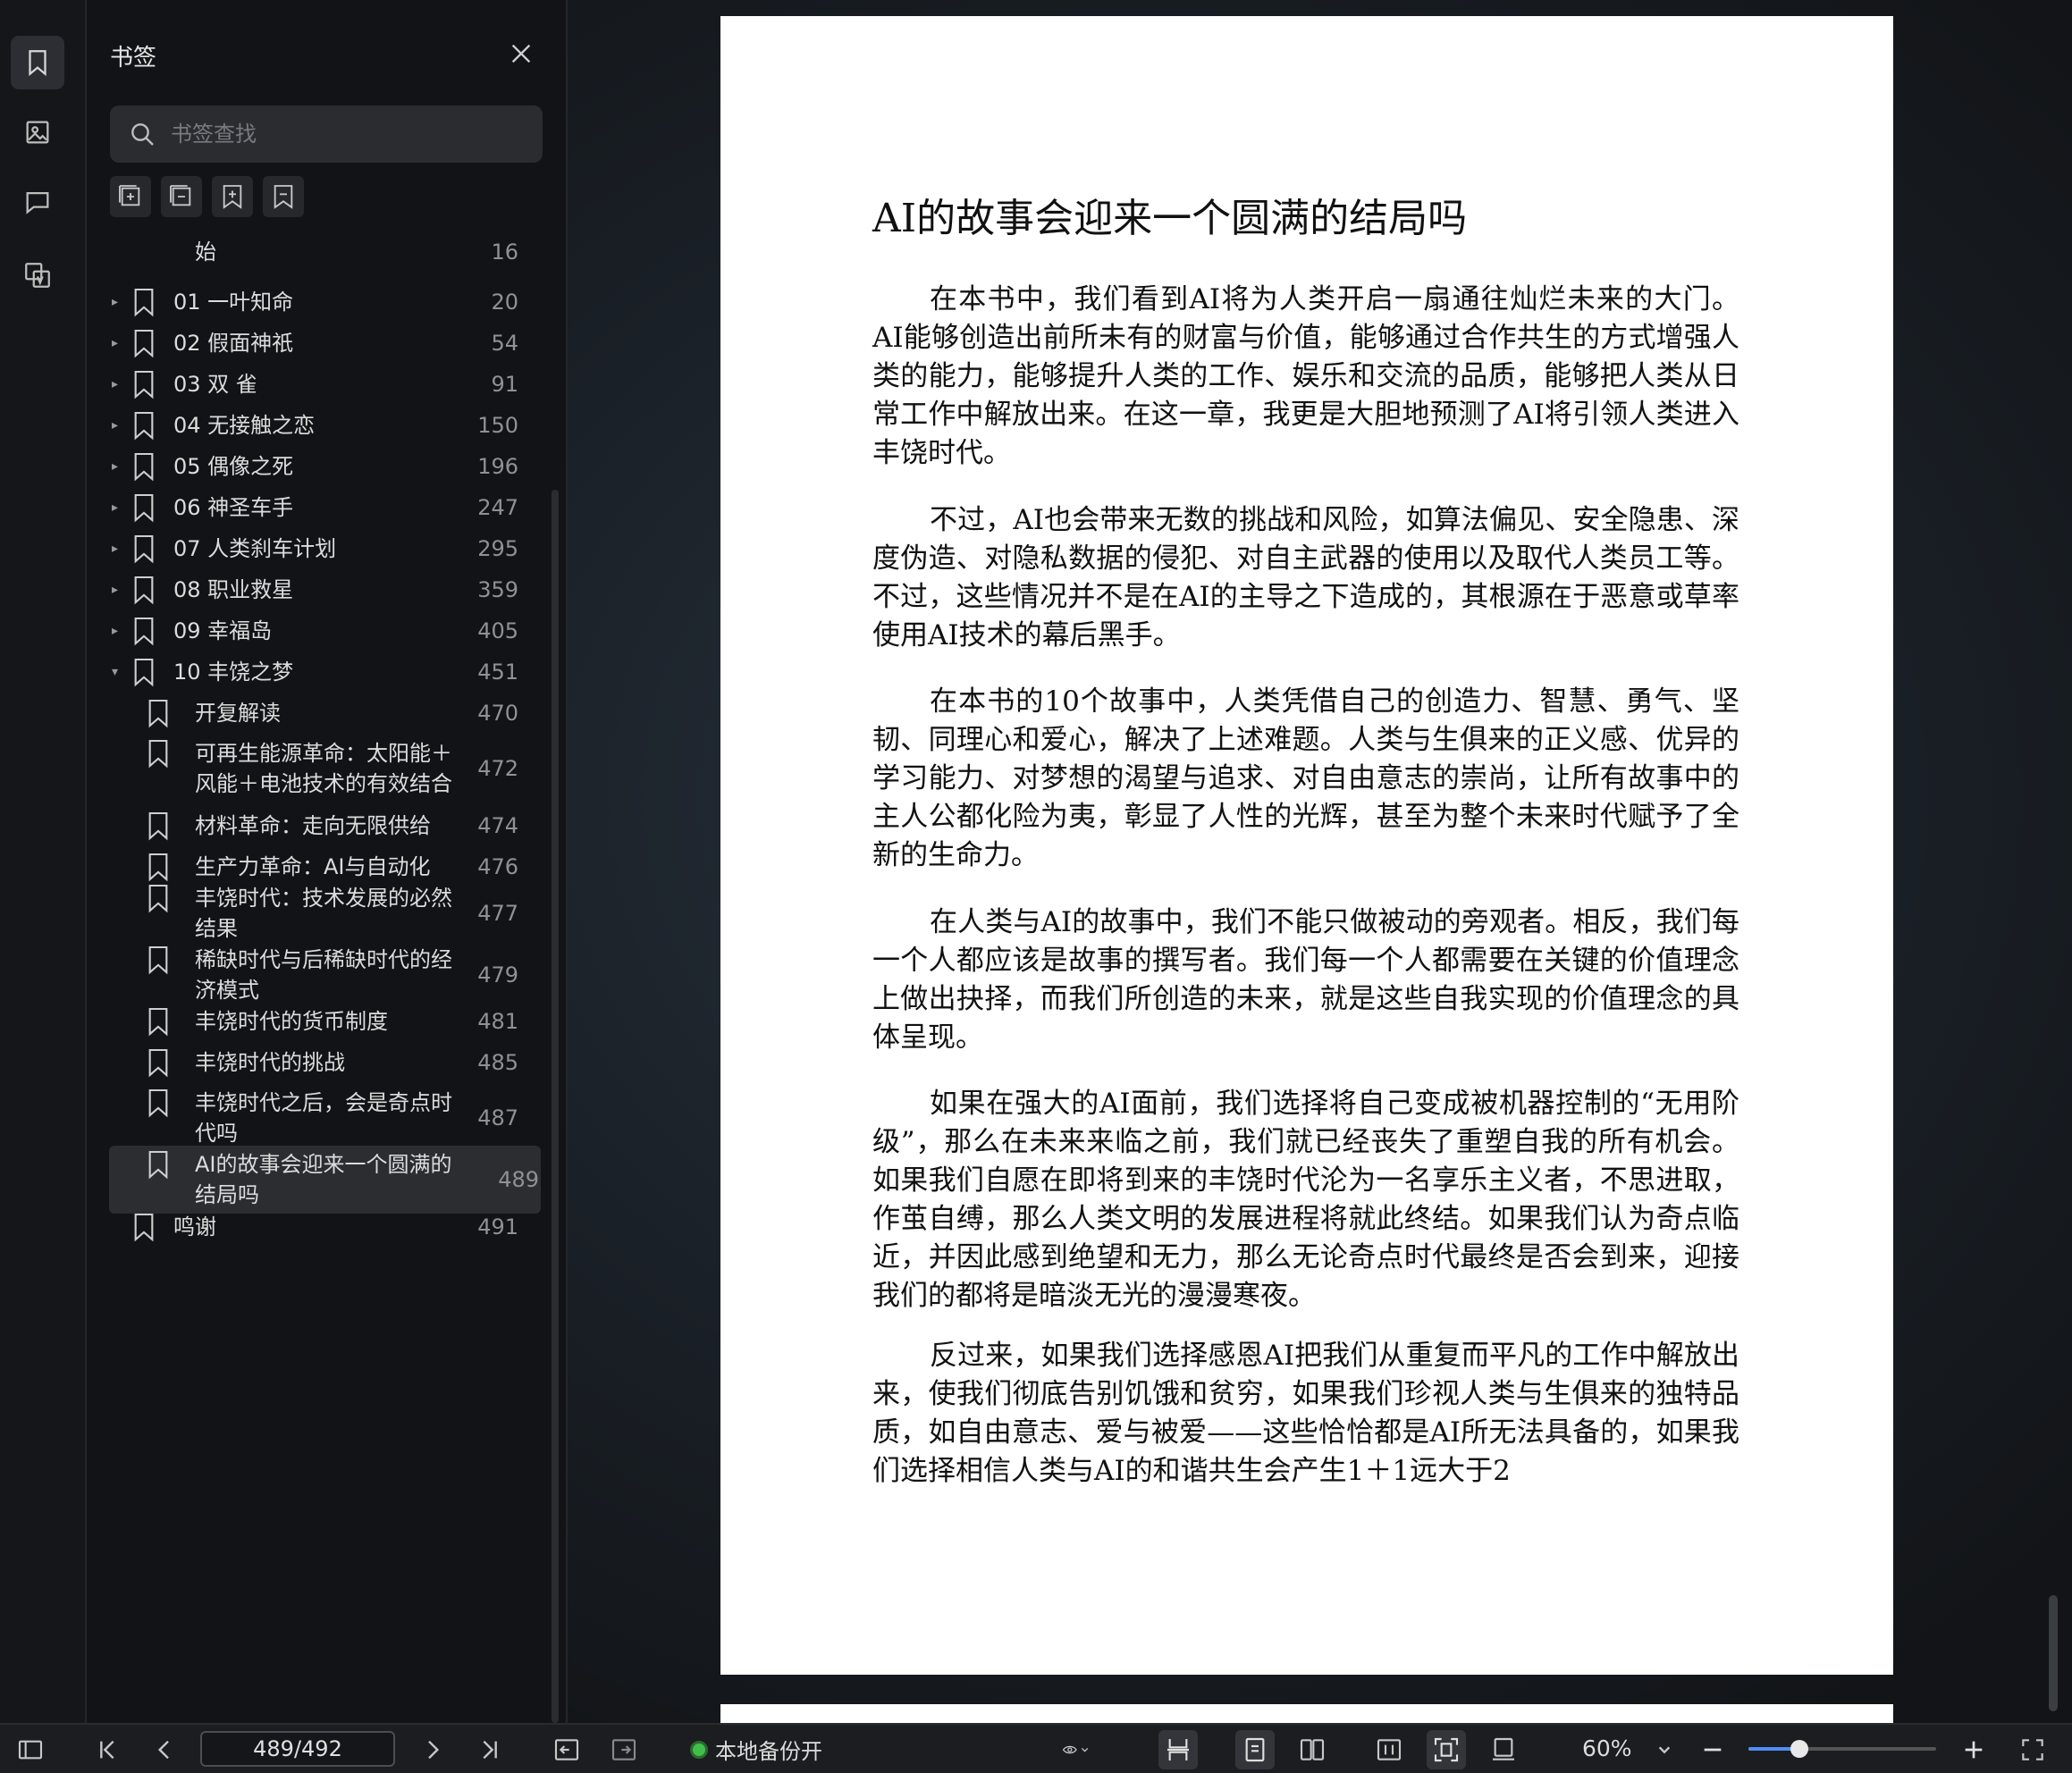  What do you see at coordinates (505, 344) in the screenshot?
I see `bookmark-page-number: 54` at bounding box center [505, 344].